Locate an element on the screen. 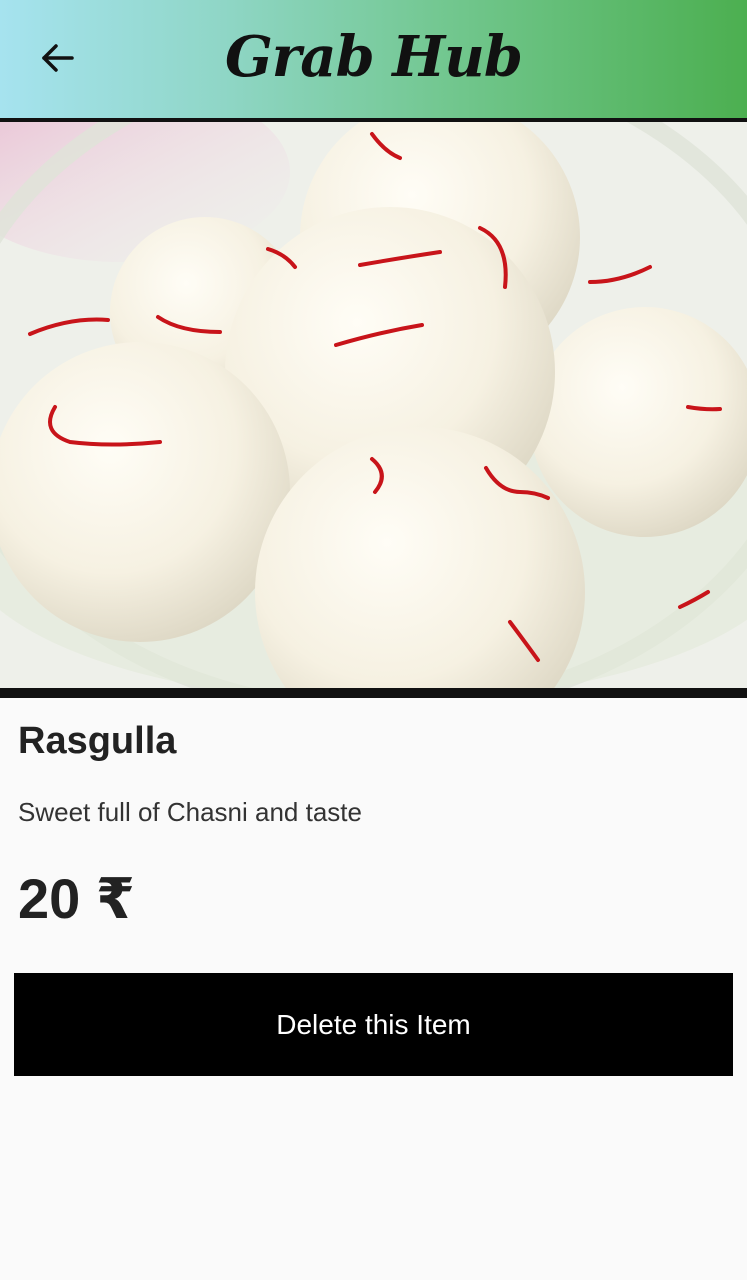 The height and width of the screenshot is (1280, 747). item-price: 20 ₹ is located at coordinates (76, 898).